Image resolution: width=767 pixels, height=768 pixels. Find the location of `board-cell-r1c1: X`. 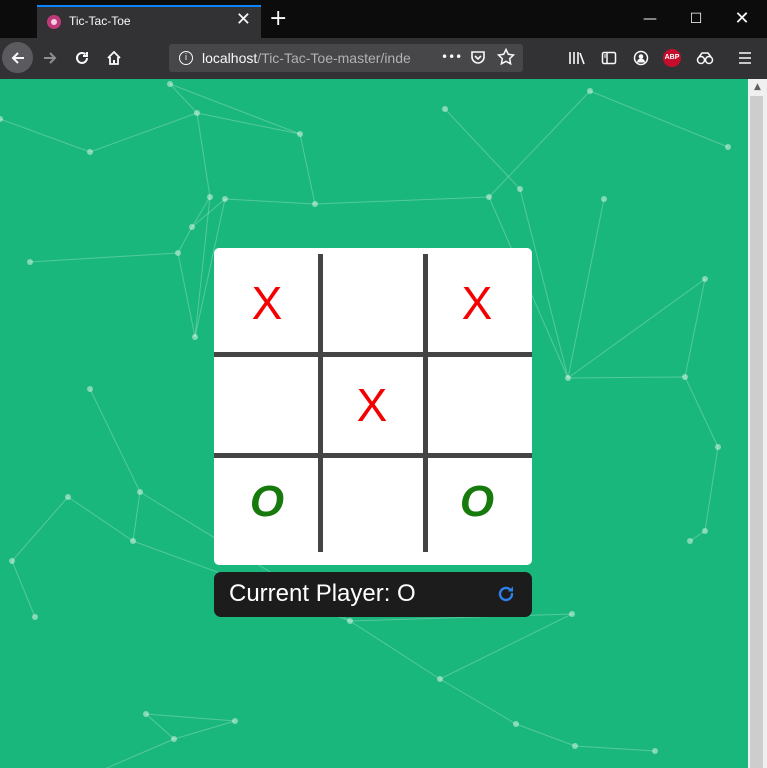

board-cell-r1c1: X is located at coordinates (267, 303).